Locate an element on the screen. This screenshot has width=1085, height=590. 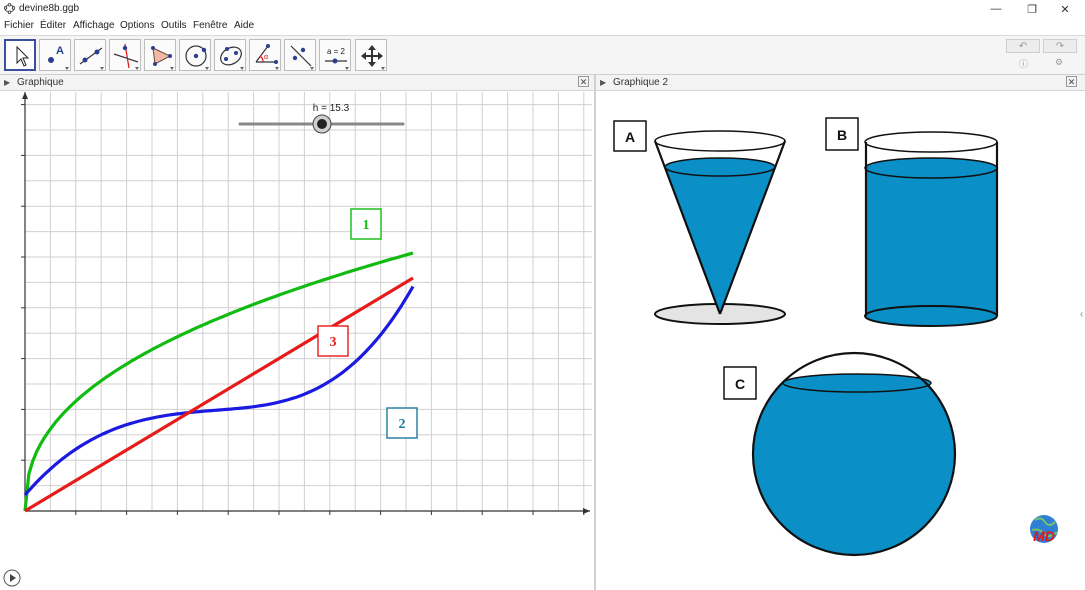
play-icon is located at coordinates (12, 578).